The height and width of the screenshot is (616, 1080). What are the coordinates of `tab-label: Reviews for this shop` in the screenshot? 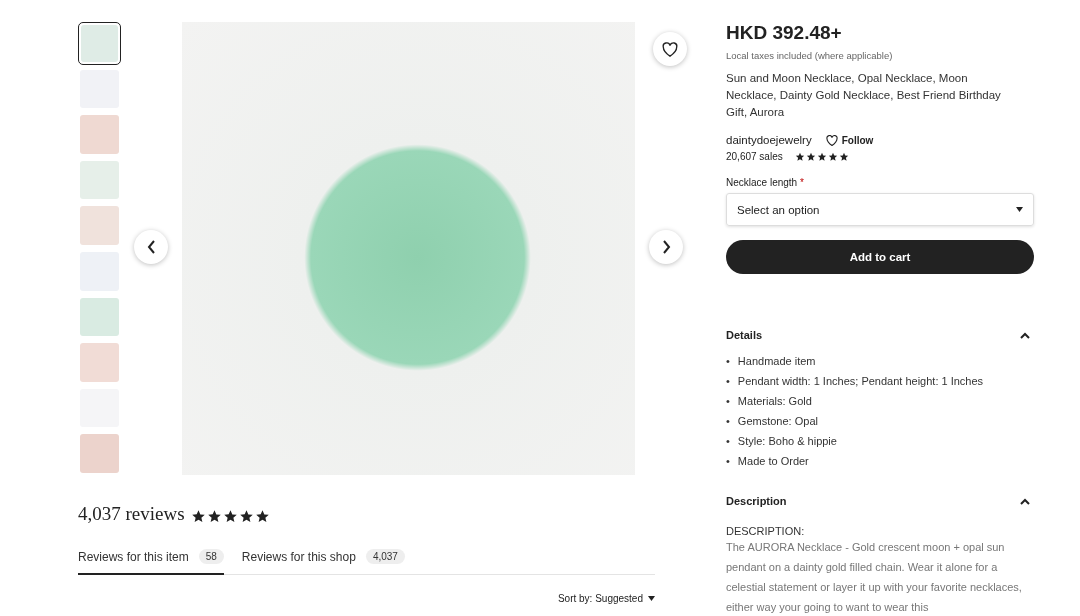 It's located at (298, 556).